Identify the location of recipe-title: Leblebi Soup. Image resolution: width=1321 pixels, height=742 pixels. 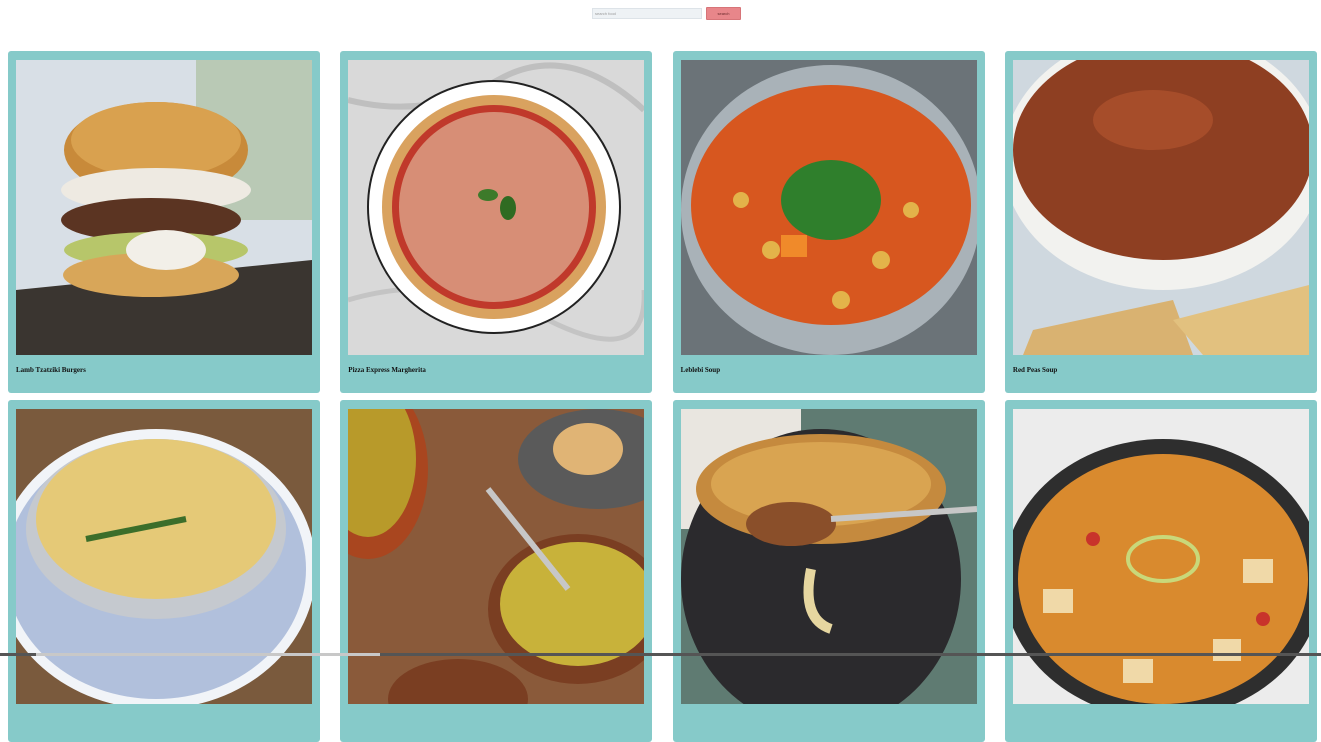
(701, 370).